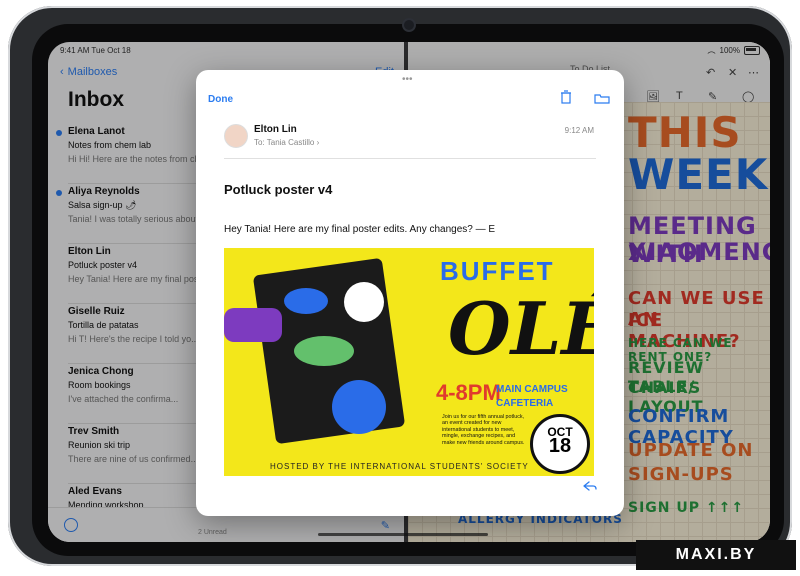 This screenshot has height=576, width=800. What do you see at coordinates (407, 79) in the screenshot?
I see `more-icon: •••` at bounding box center [407, 79].